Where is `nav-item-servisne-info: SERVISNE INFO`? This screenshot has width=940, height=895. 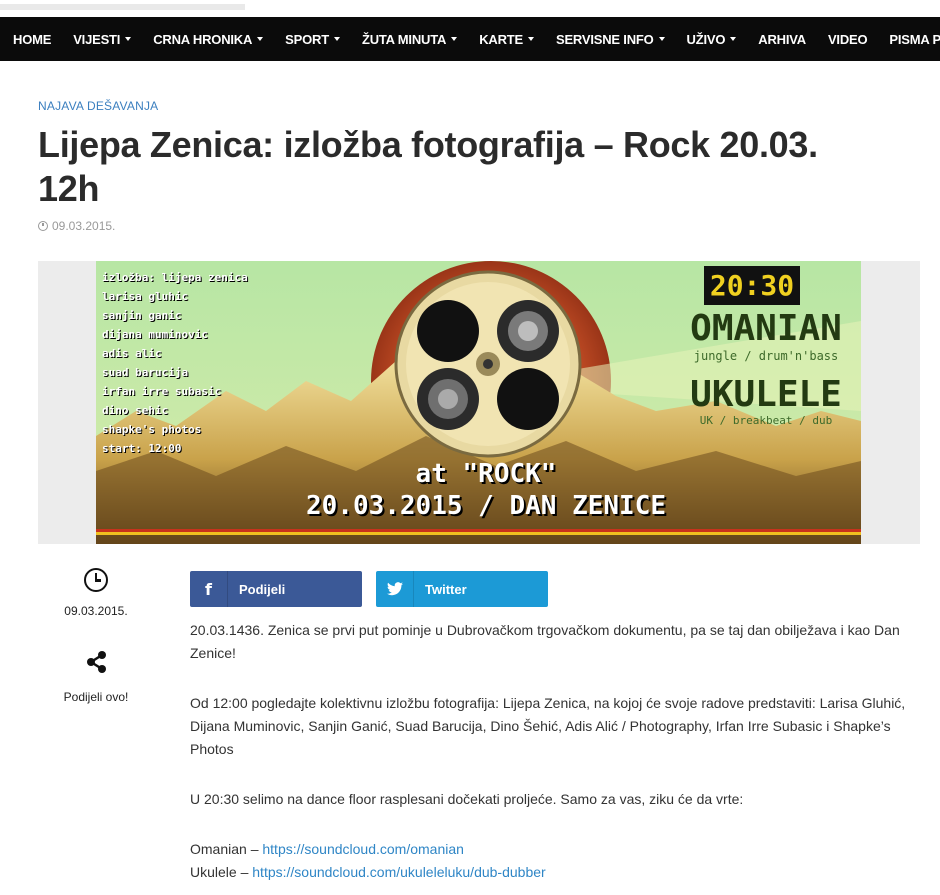
nav-item-servisne-info: SERVISNE INFO is located at coordinates (610, 39).